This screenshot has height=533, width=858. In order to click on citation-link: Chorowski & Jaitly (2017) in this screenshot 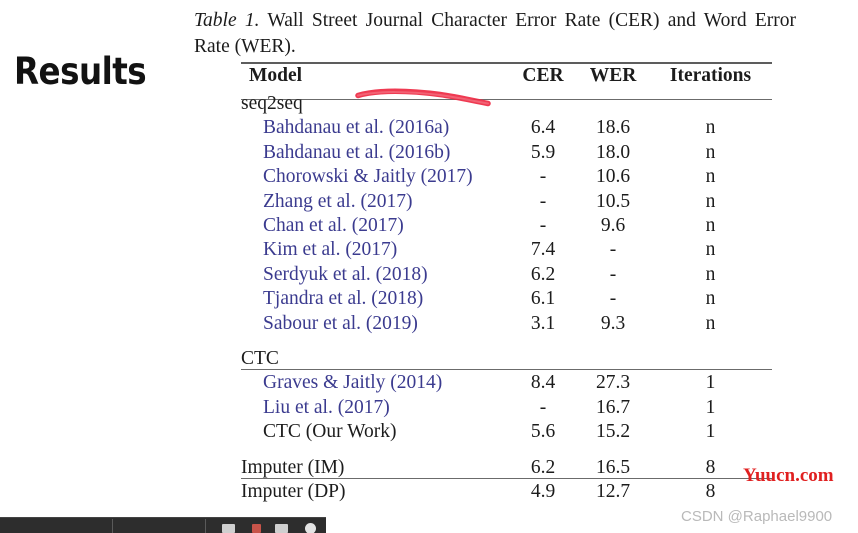, I will do `click(357, 177)`.